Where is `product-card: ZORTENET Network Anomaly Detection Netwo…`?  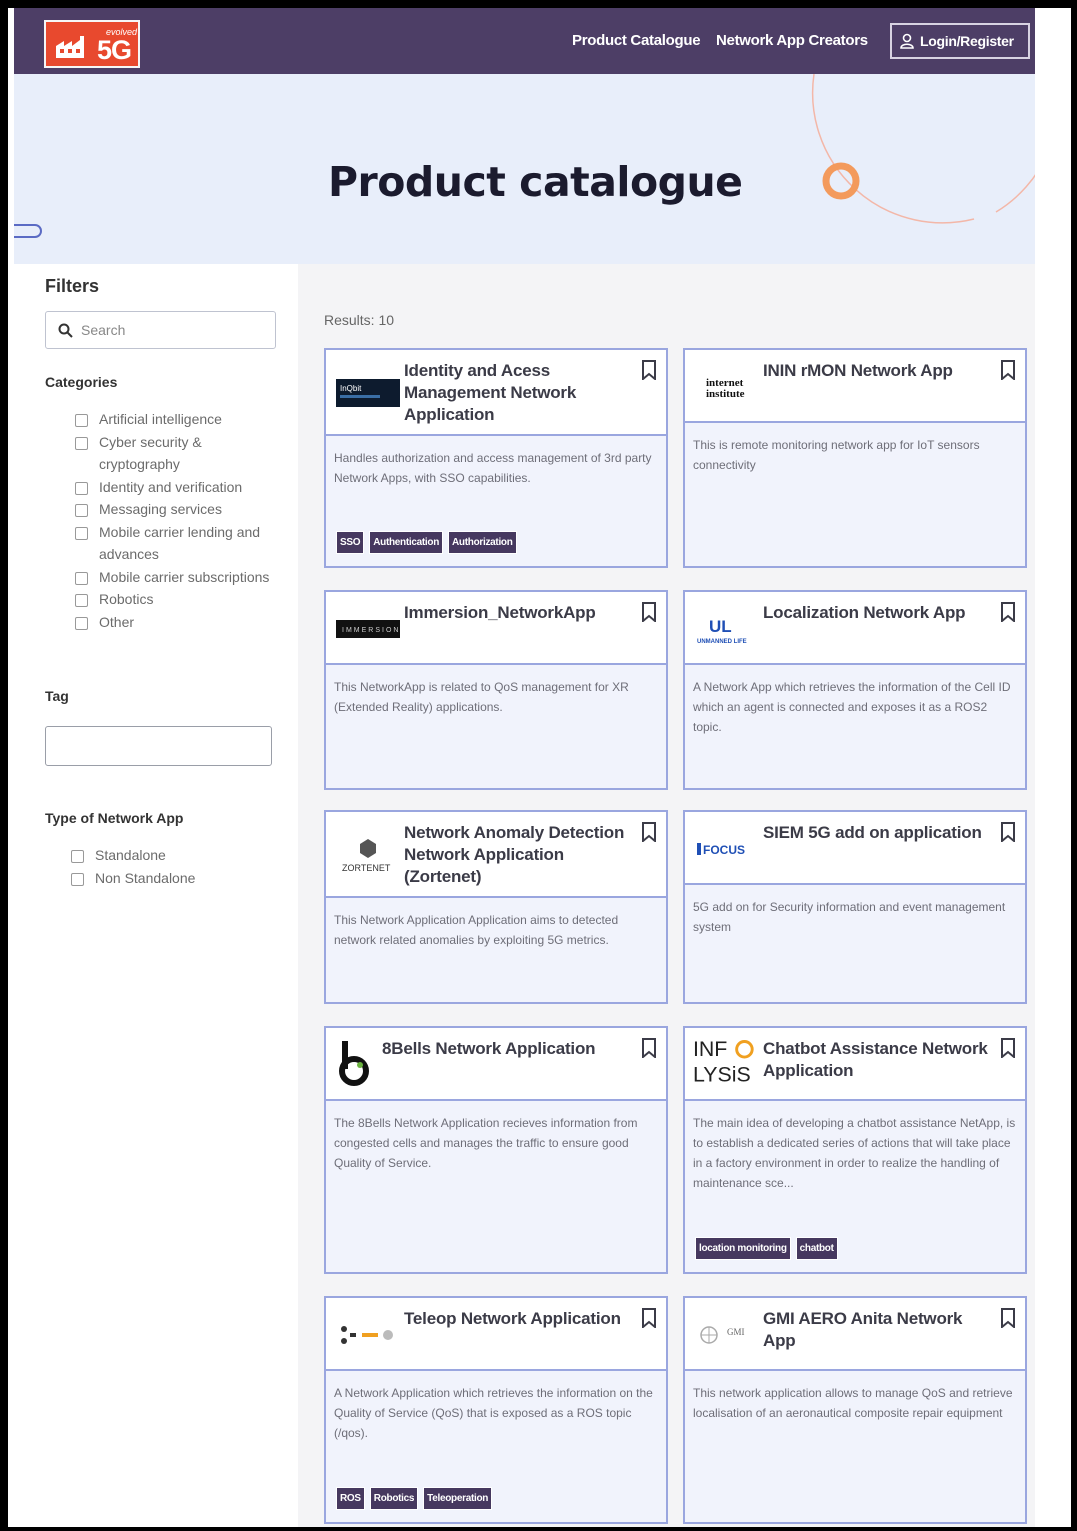 product-card: ZORTENET Network Anomaly Detection Netwo… is located at coordinates (496, 907).